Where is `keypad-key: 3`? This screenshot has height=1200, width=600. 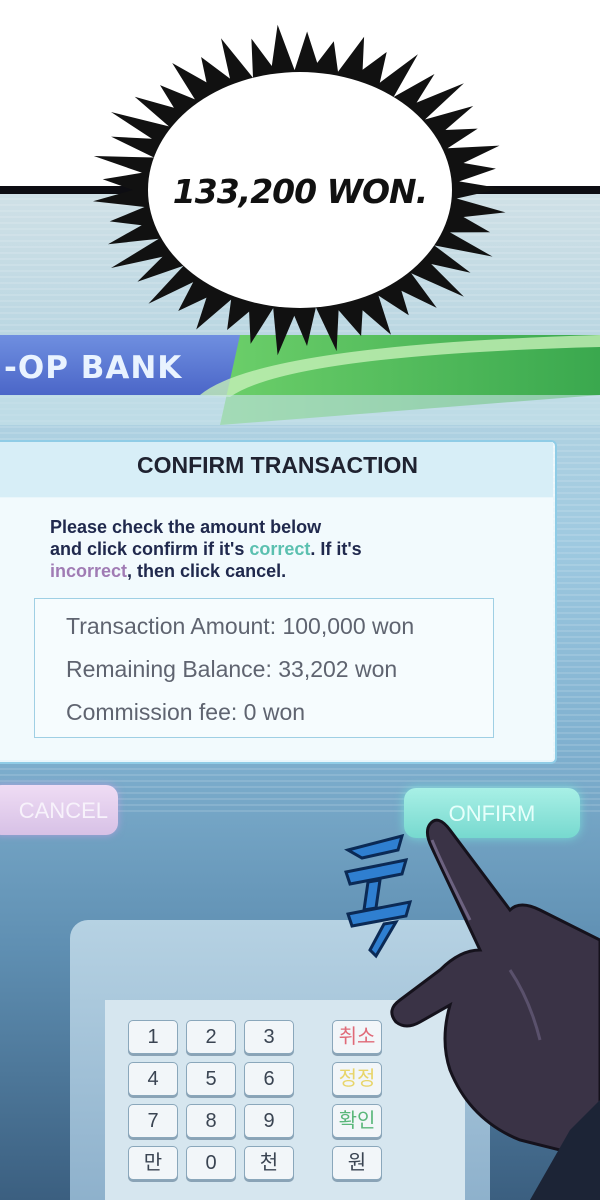 keypad-key: 3 is located at coordinates (269, 1037).